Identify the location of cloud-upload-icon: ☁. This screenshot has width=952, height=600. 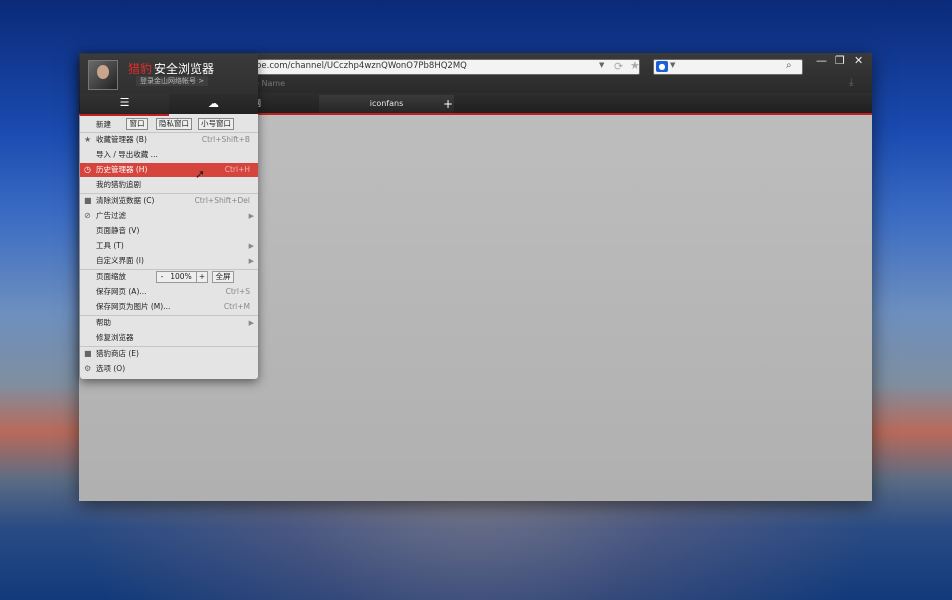
(213, 103).